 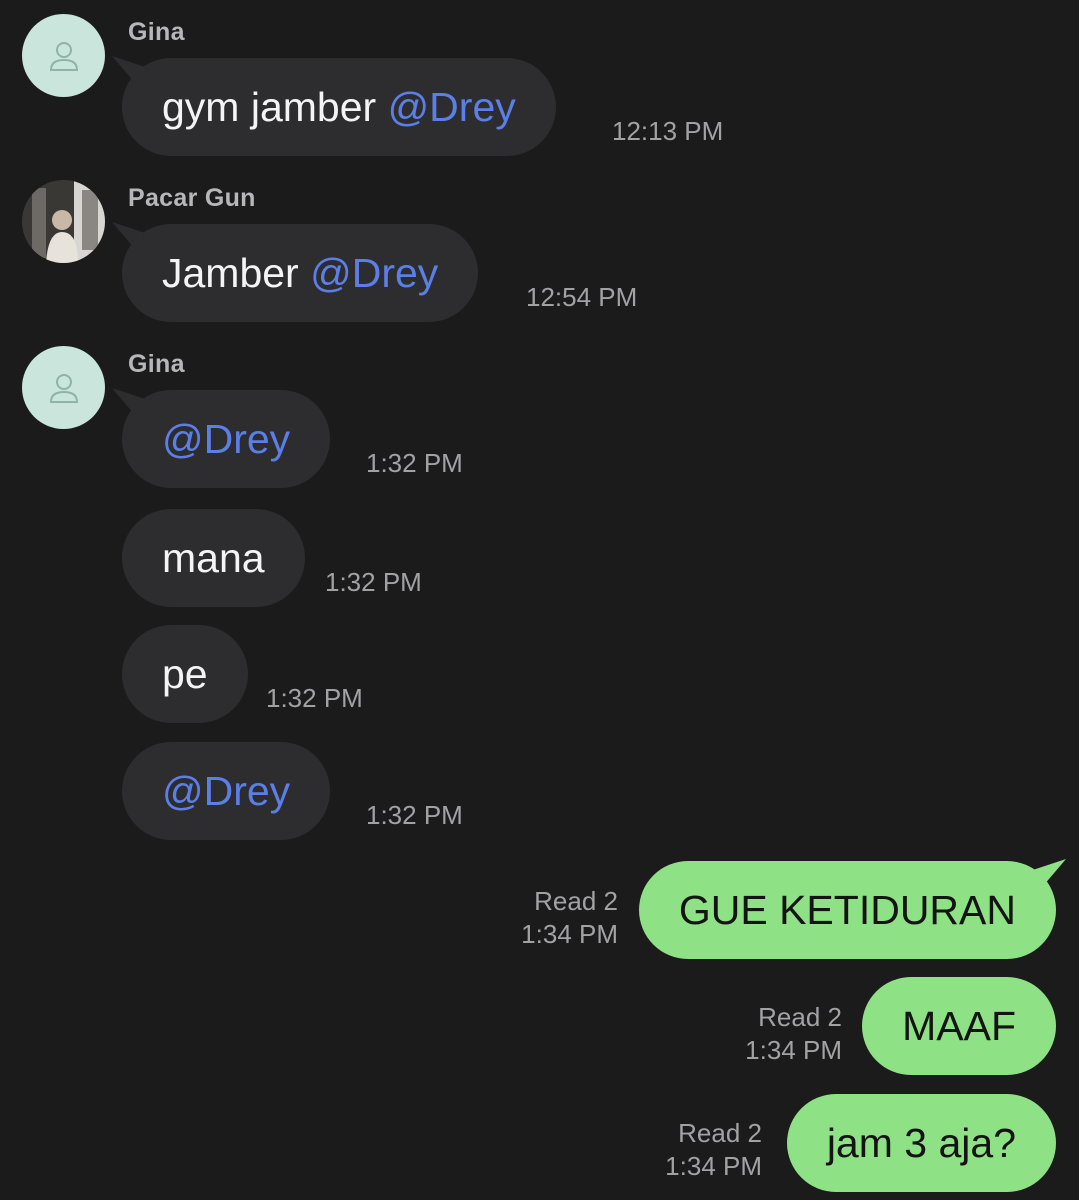 I want to click on message-text: Jamber, so click(x=236, y=272).